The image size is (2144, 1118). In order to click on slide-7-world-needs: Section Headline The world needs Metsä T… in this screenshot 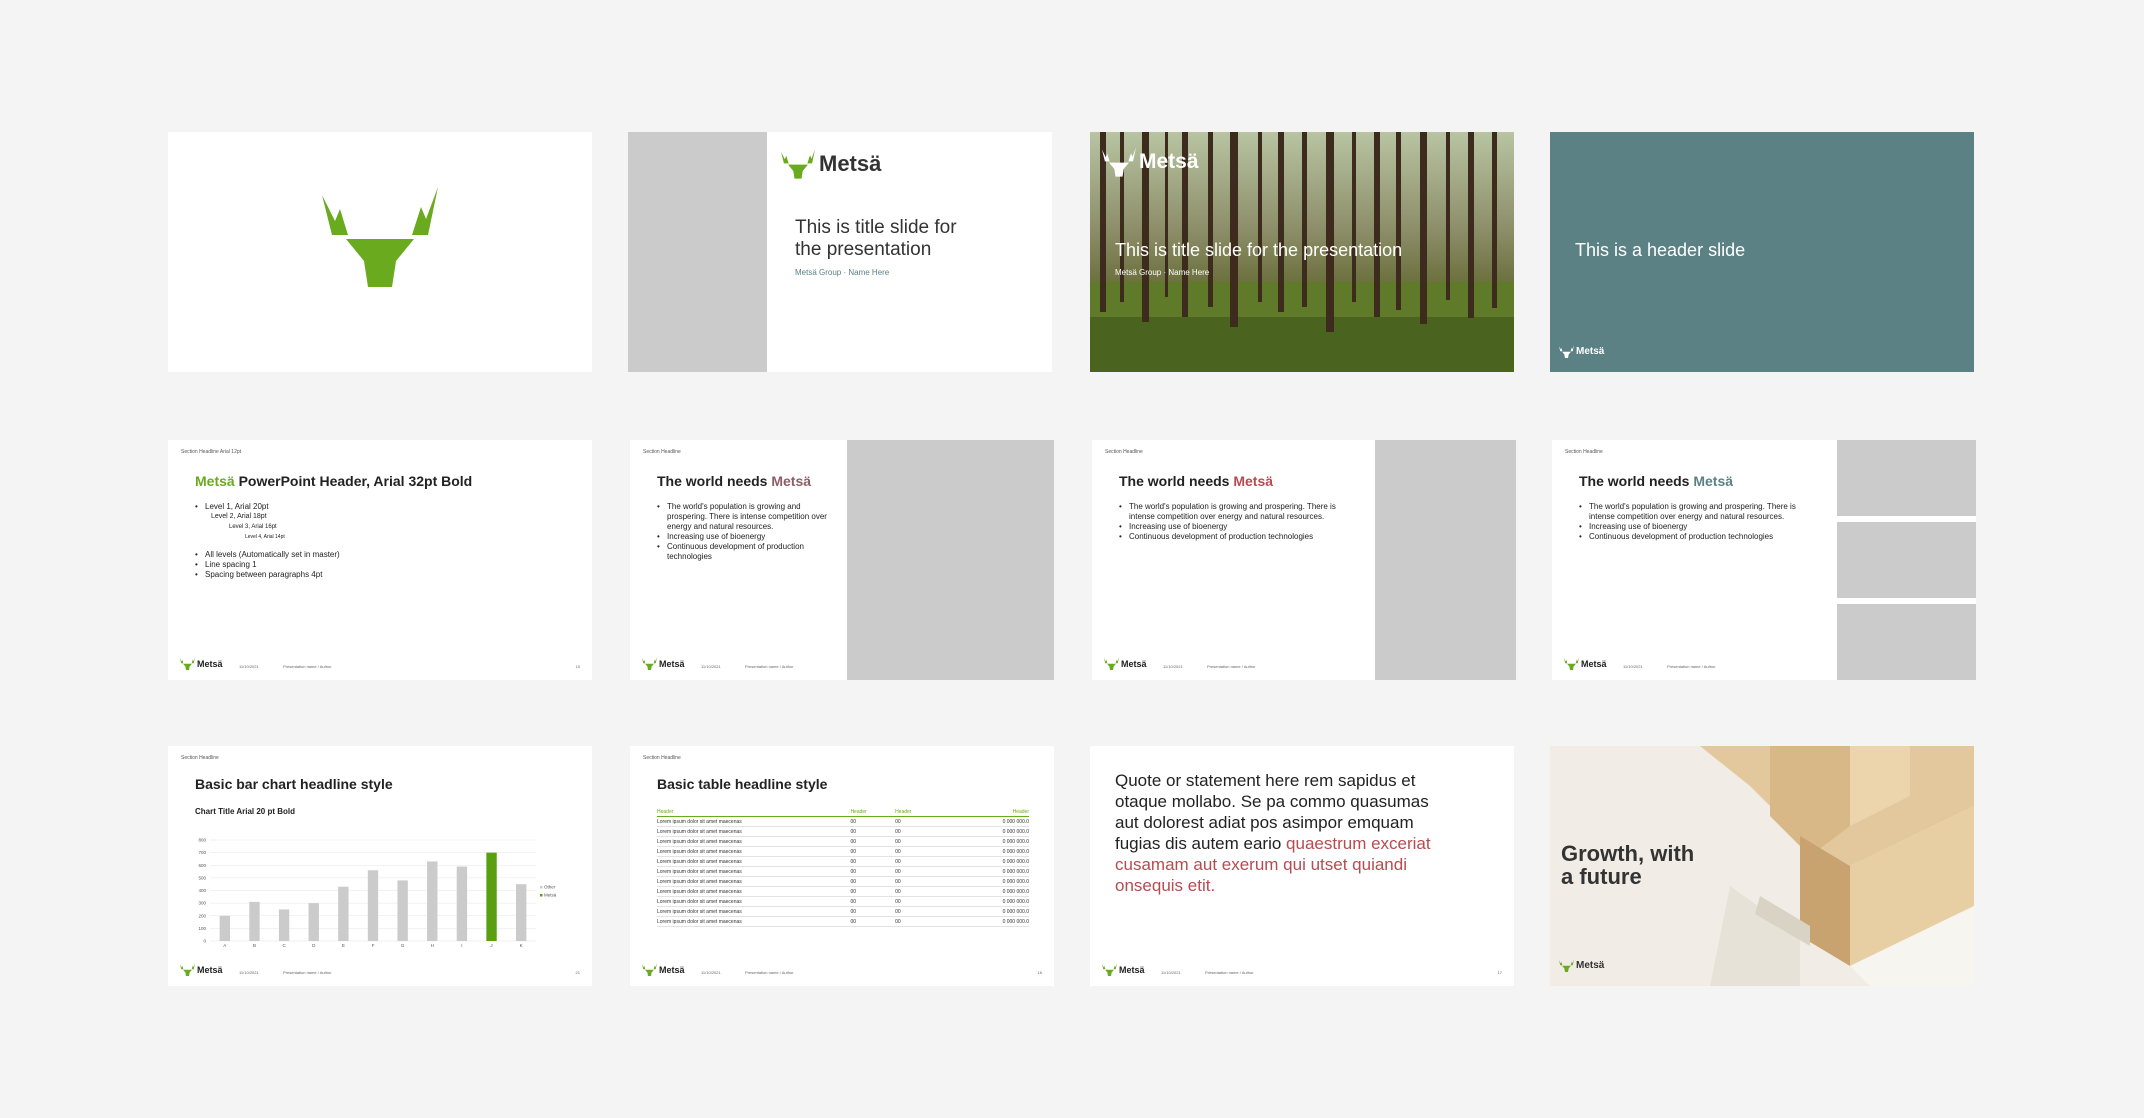, I will do `click(1304, 560)`.